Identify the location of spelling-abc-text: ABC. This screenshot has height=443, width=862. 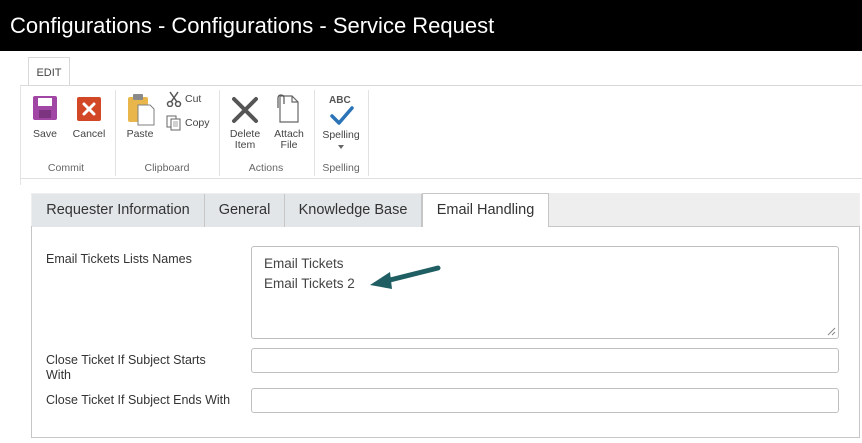
(340, 100).